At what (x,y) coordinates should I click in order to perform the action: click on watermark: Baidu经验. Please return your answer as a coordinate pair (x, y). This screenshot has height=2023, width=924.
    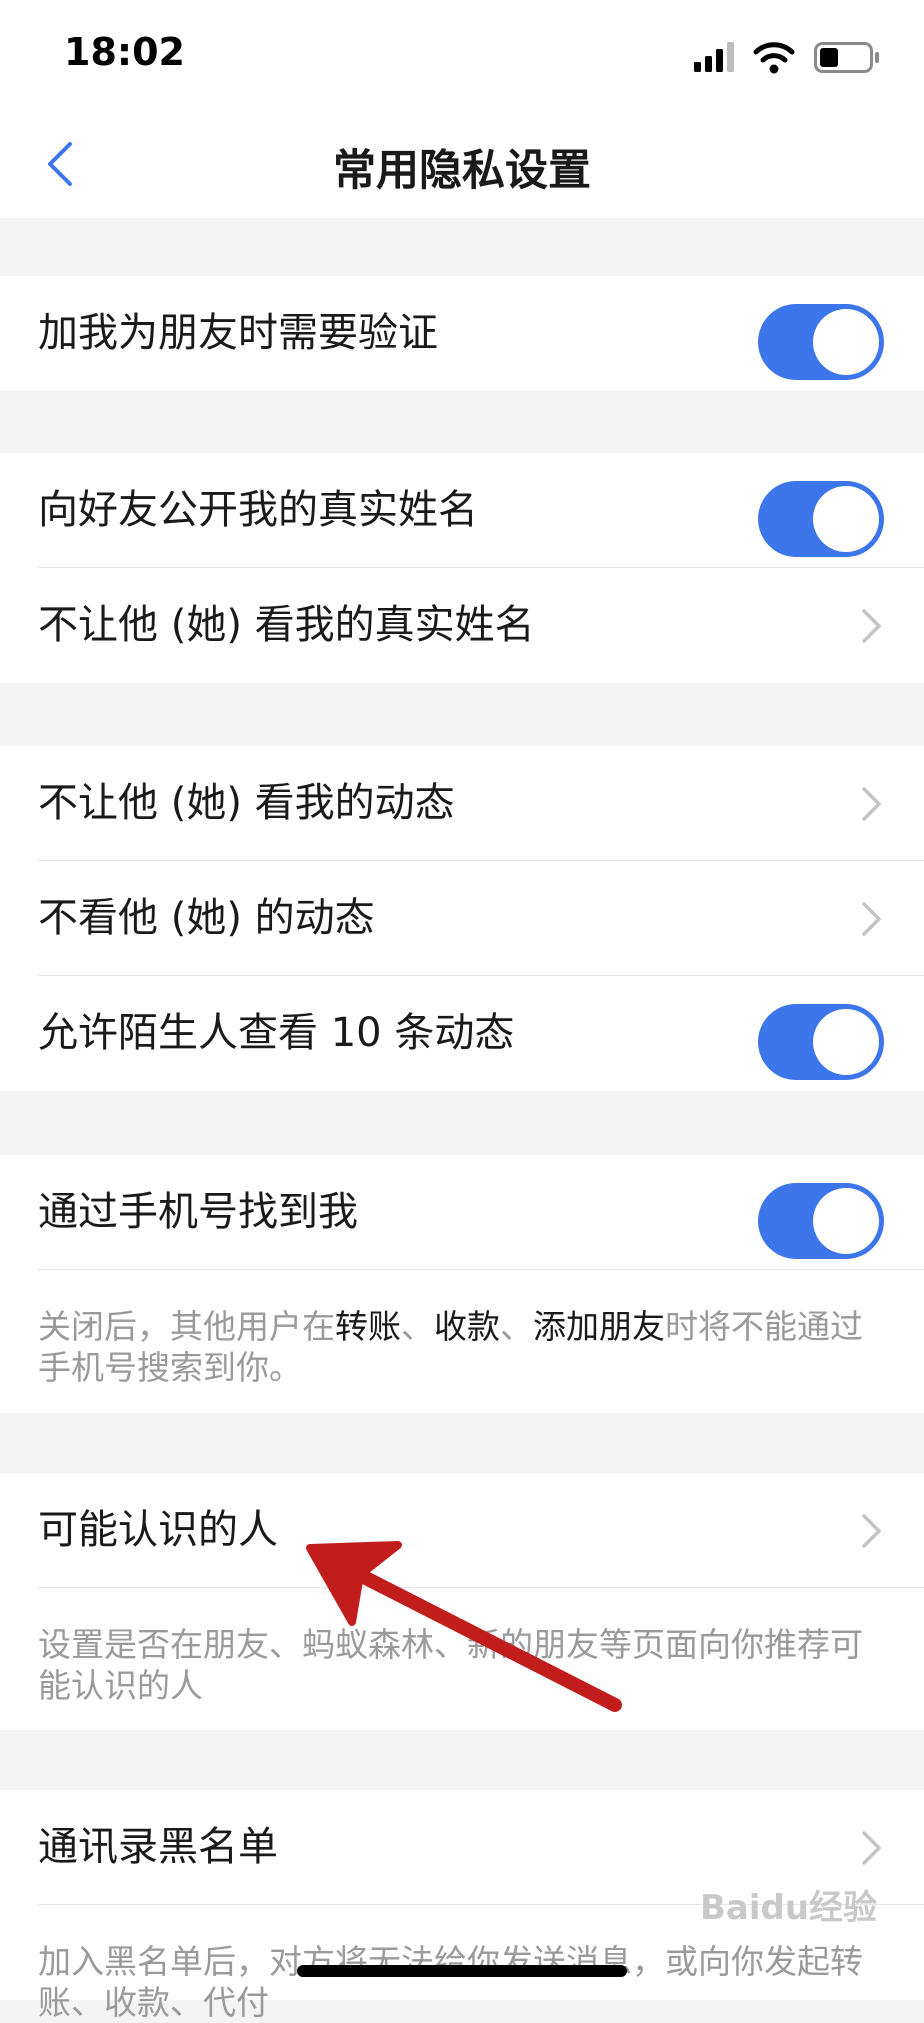
    Looking at the image, I should click on (789, 1908).